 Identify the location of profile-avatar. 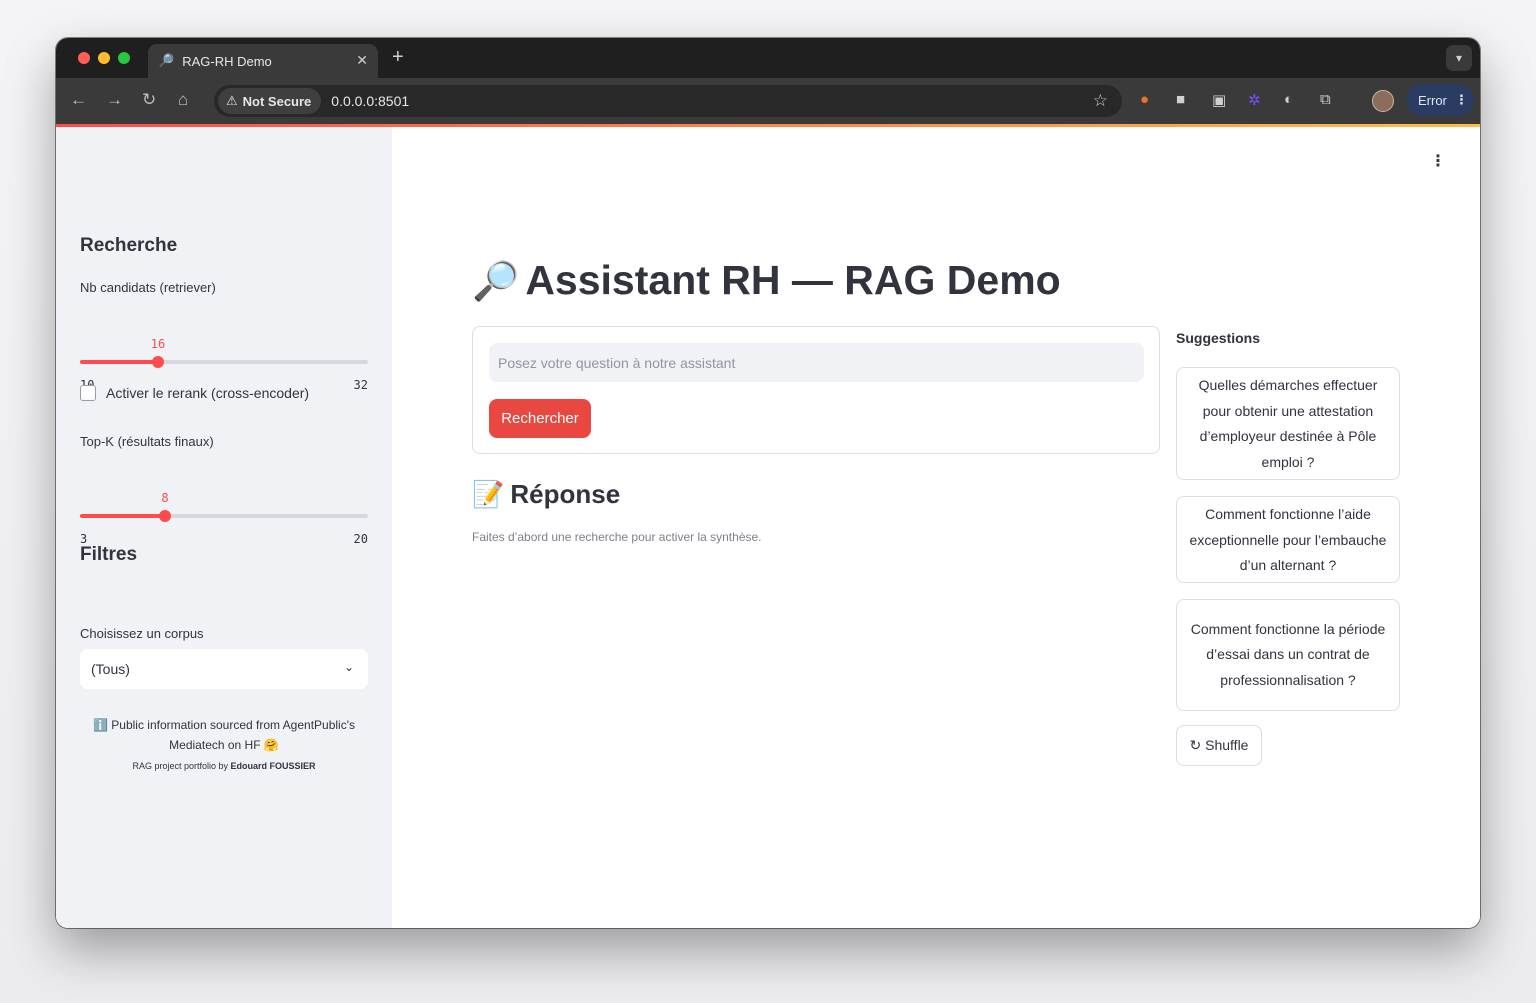
(1383, 101).